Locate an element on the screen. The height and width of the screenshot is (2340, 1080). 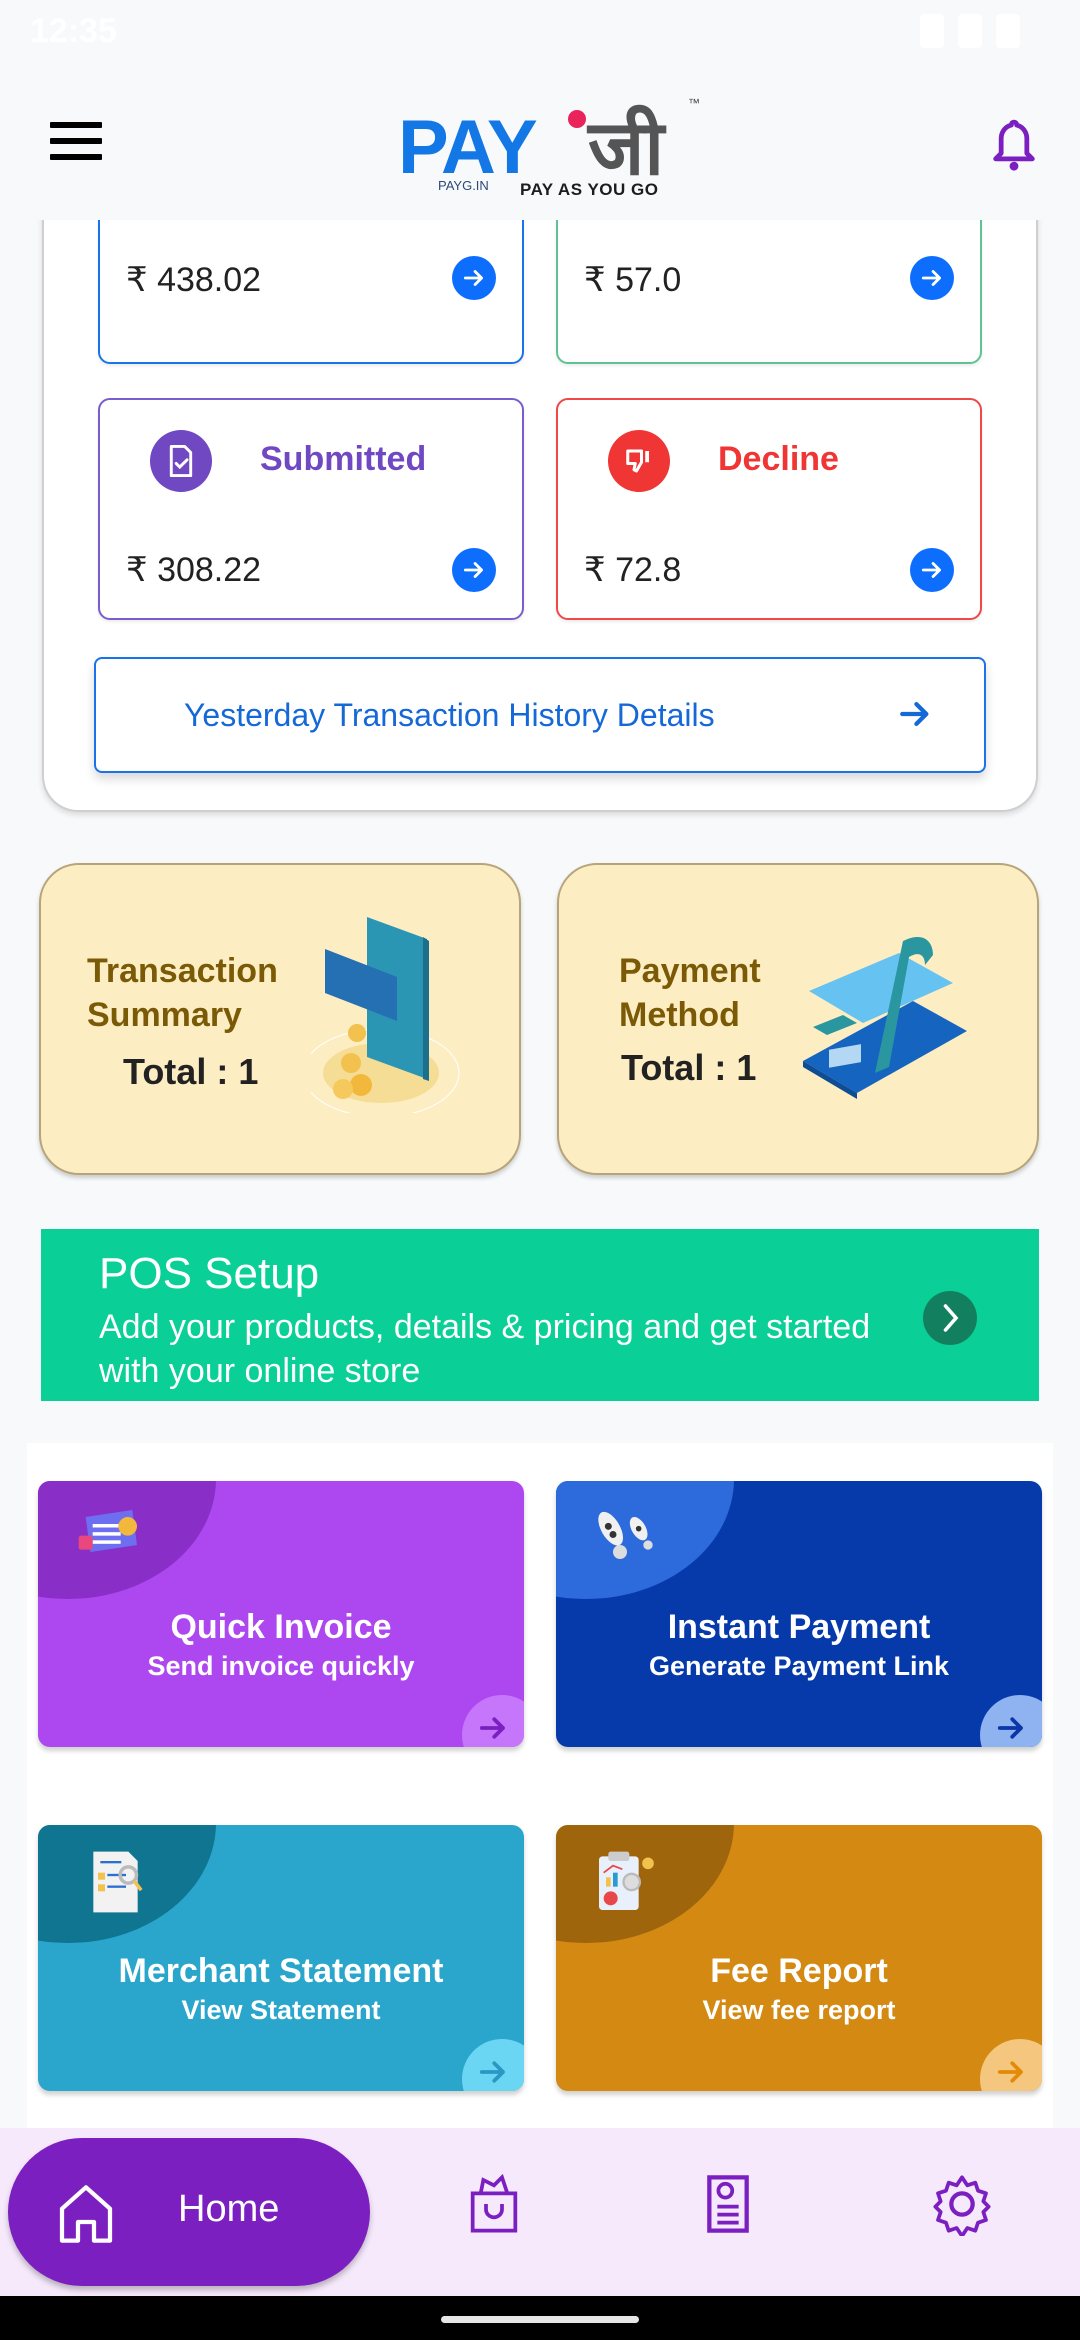
rocket-icon is located at coordinates (625, 1535).